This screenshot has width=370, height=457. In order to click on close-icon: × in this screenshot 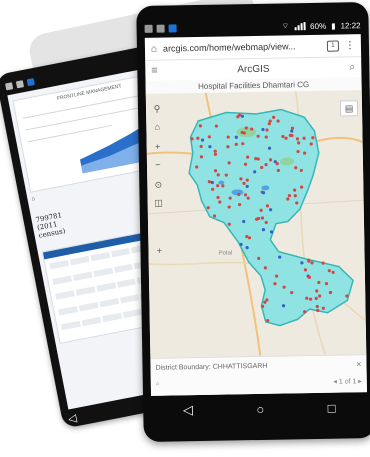, I will do `click(358, 364)`.